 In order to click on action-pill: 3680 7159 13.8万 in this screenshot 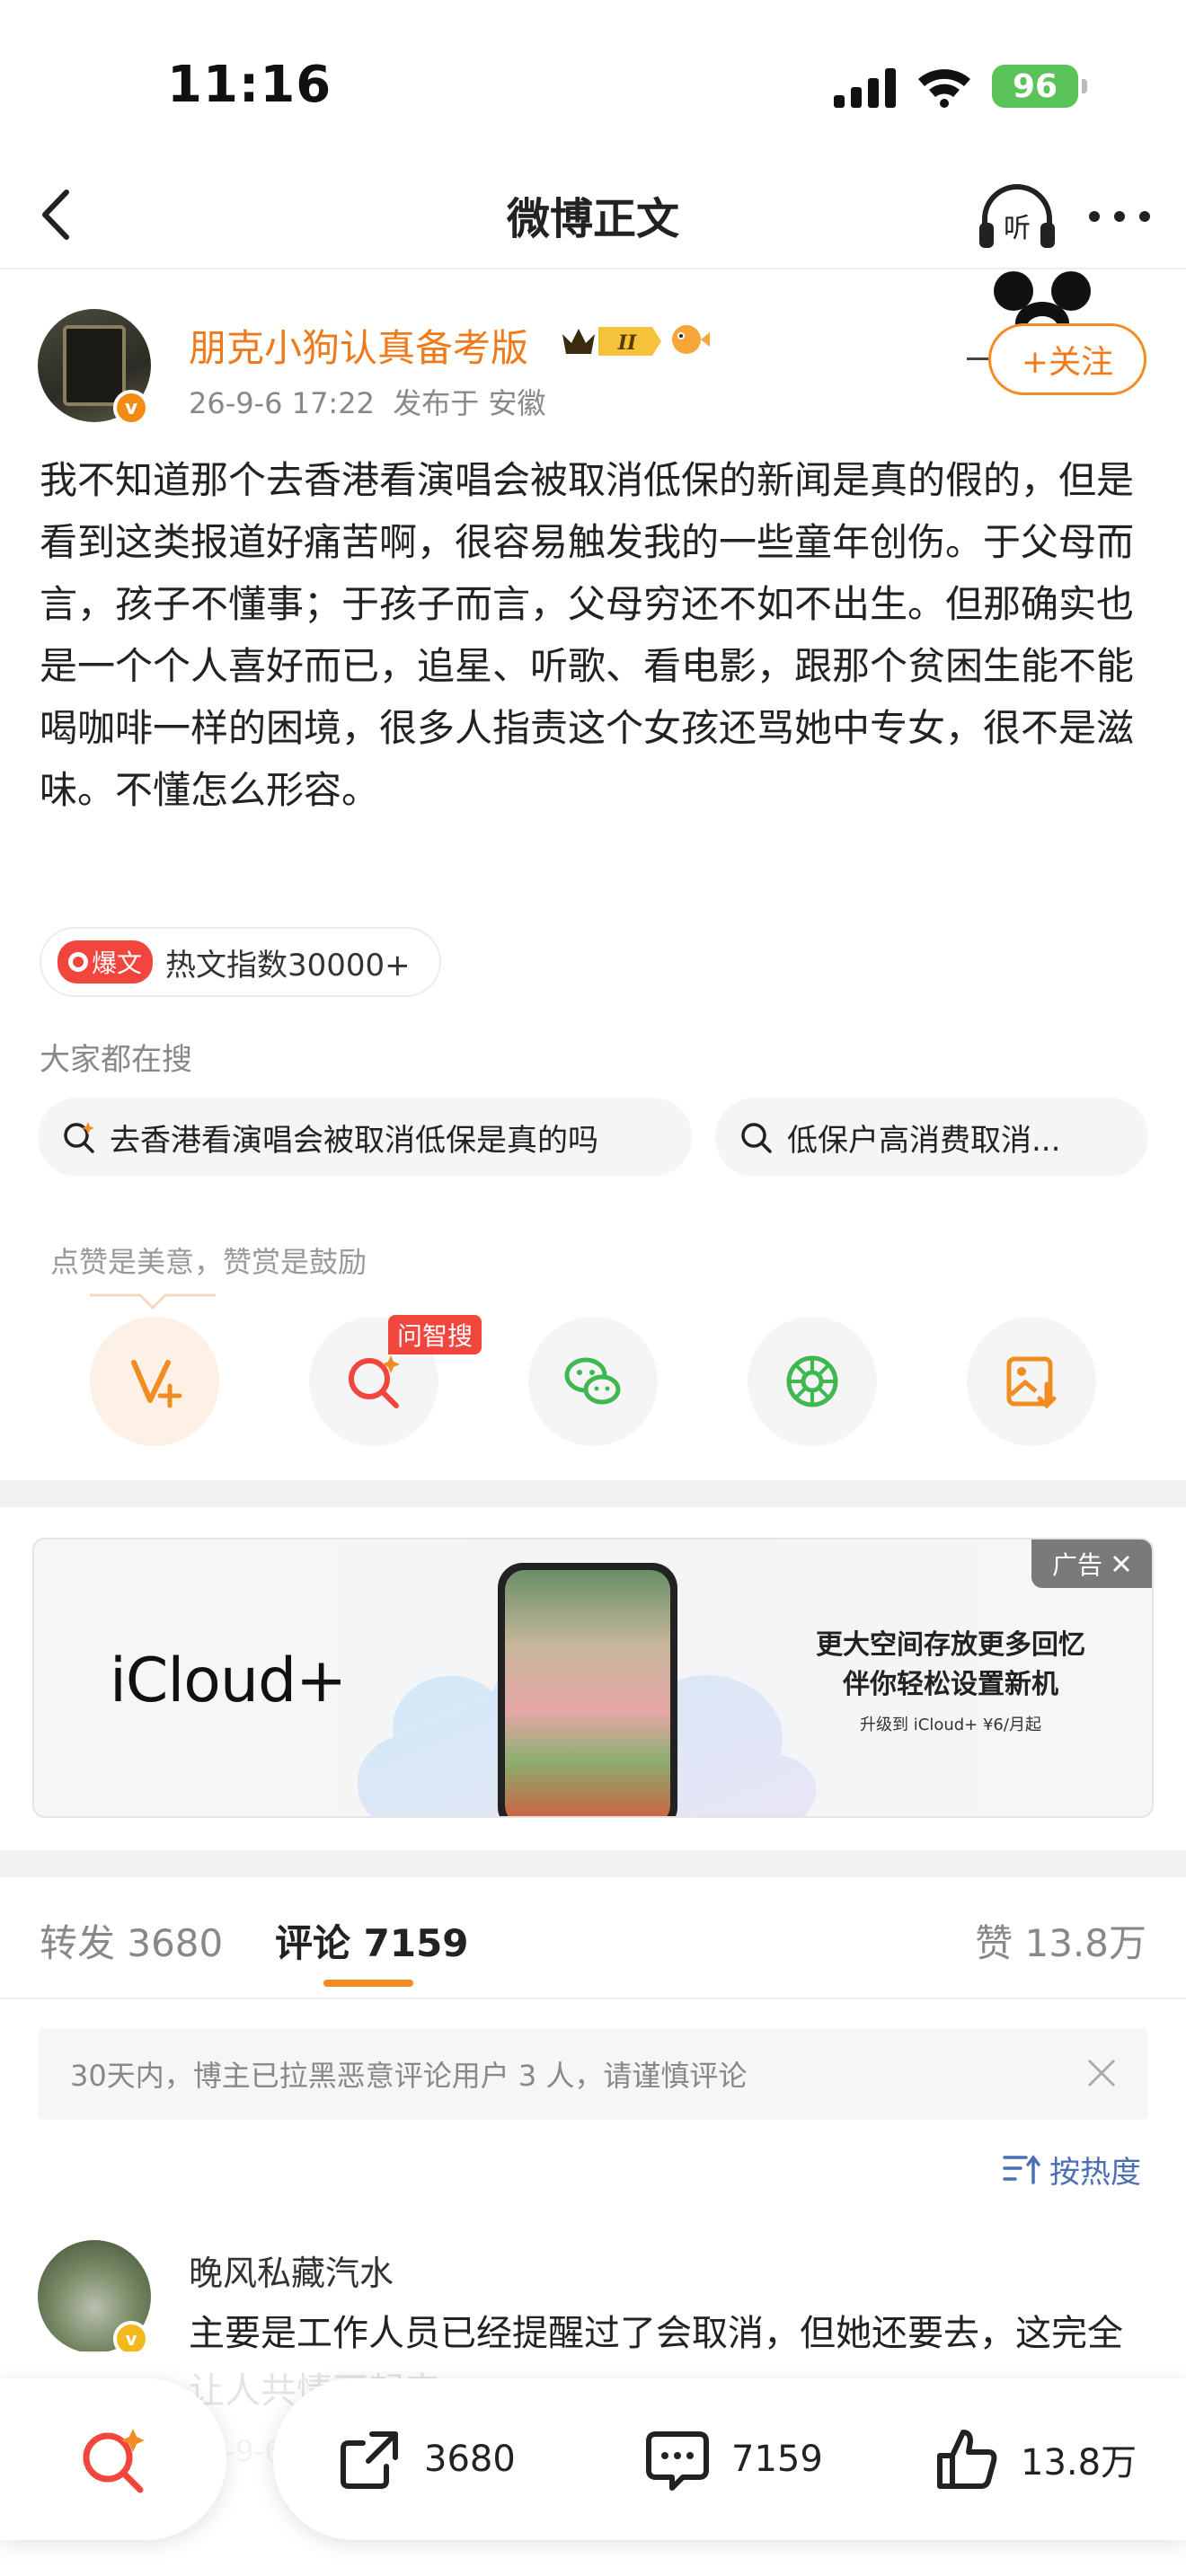, I will do `click(729, 2459)`.